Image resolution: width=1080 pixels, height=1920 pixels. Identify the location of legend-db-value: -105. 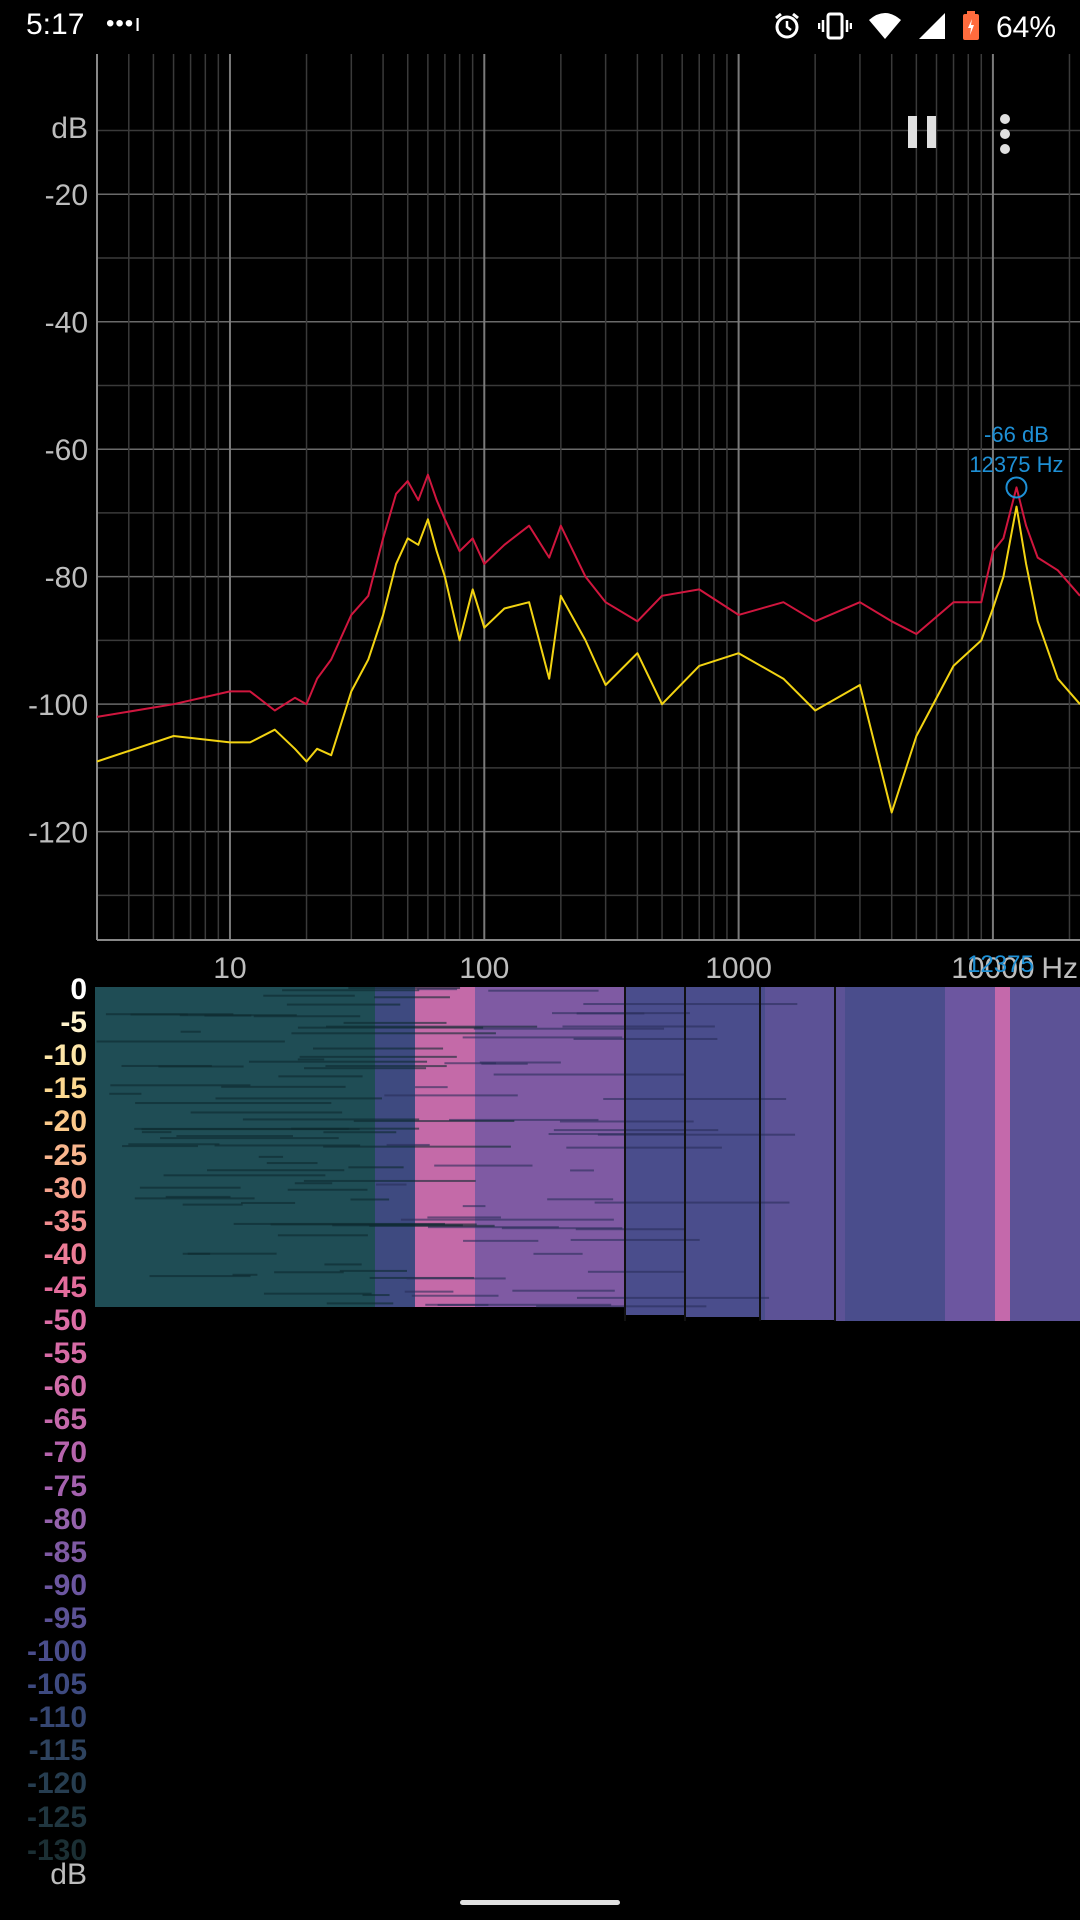
(56, 1685).